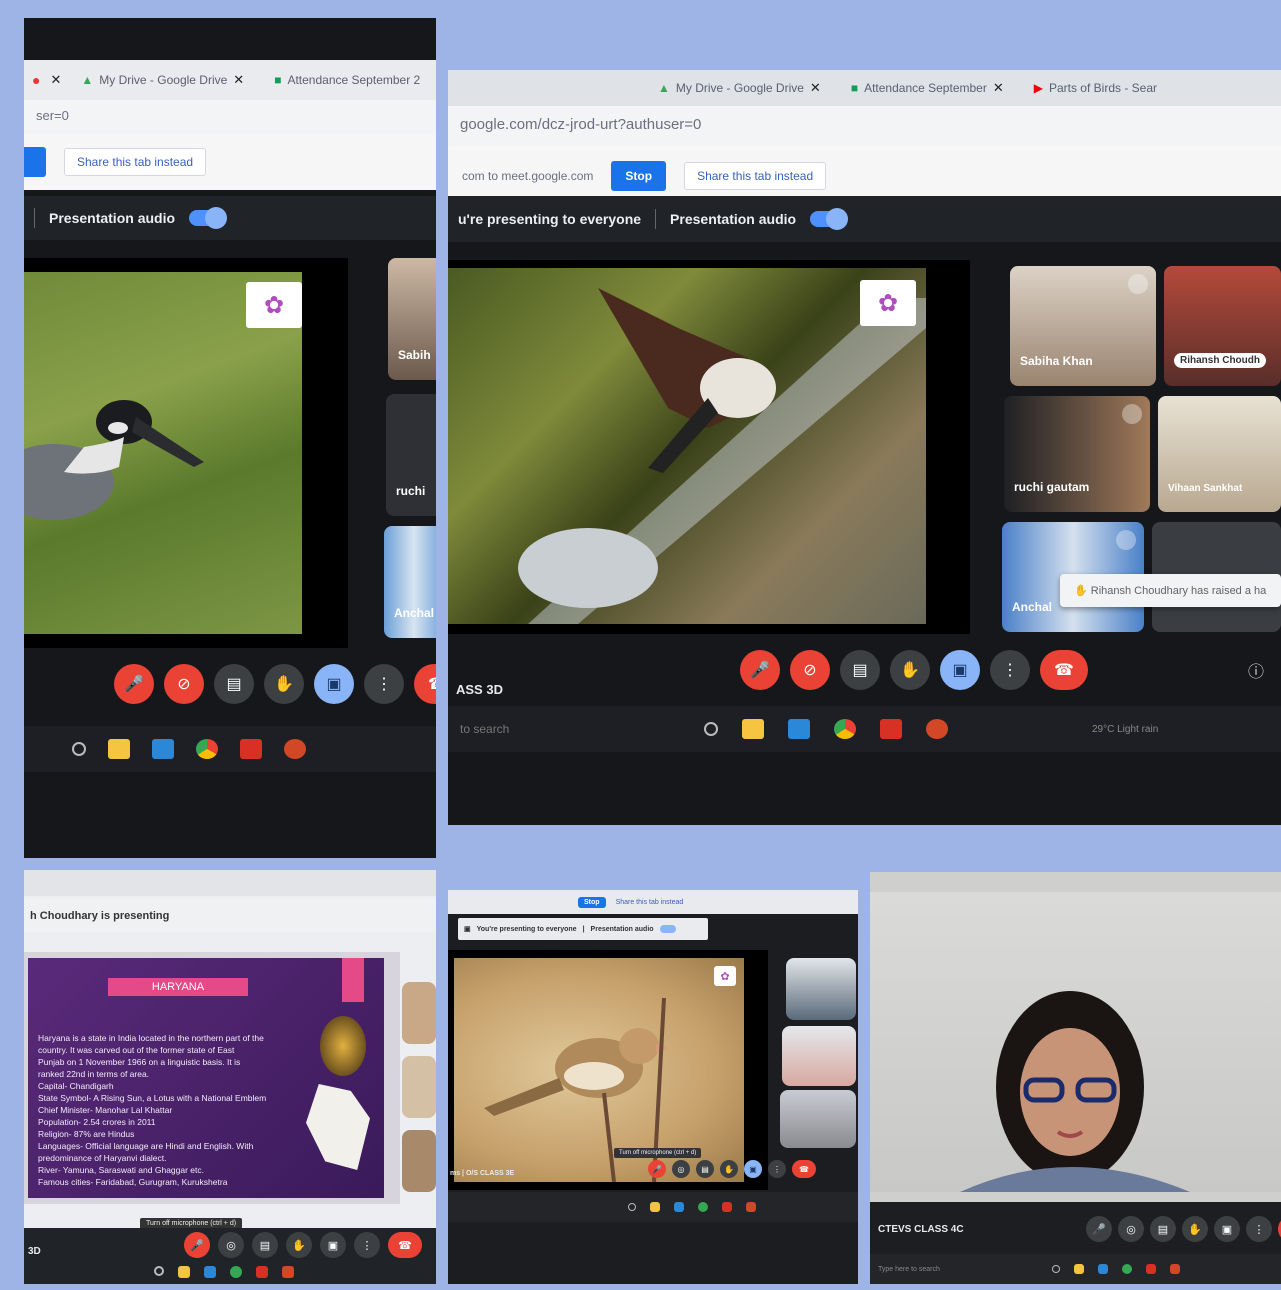  Describe the element at coordinates (570, 729) in the screenshot. I see `taskbar-search-box: to search` at that location.